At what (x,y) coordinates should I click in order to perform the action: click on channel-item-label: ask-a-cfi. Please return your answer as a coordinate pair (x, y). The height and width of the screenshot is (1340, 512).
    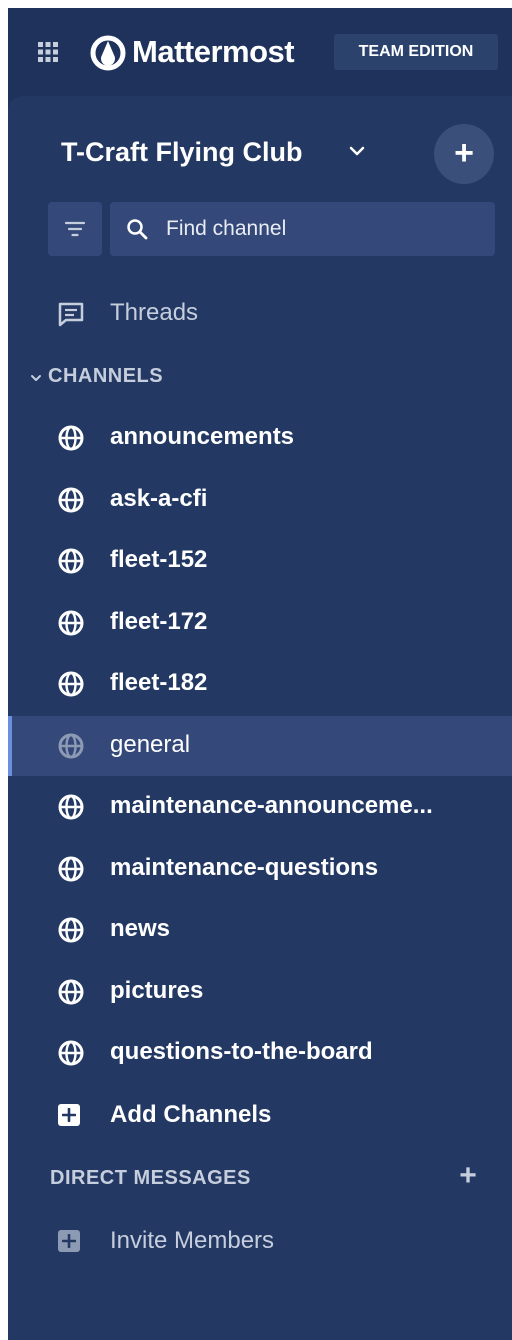
    Looking at the image, I should click on (159, 498).